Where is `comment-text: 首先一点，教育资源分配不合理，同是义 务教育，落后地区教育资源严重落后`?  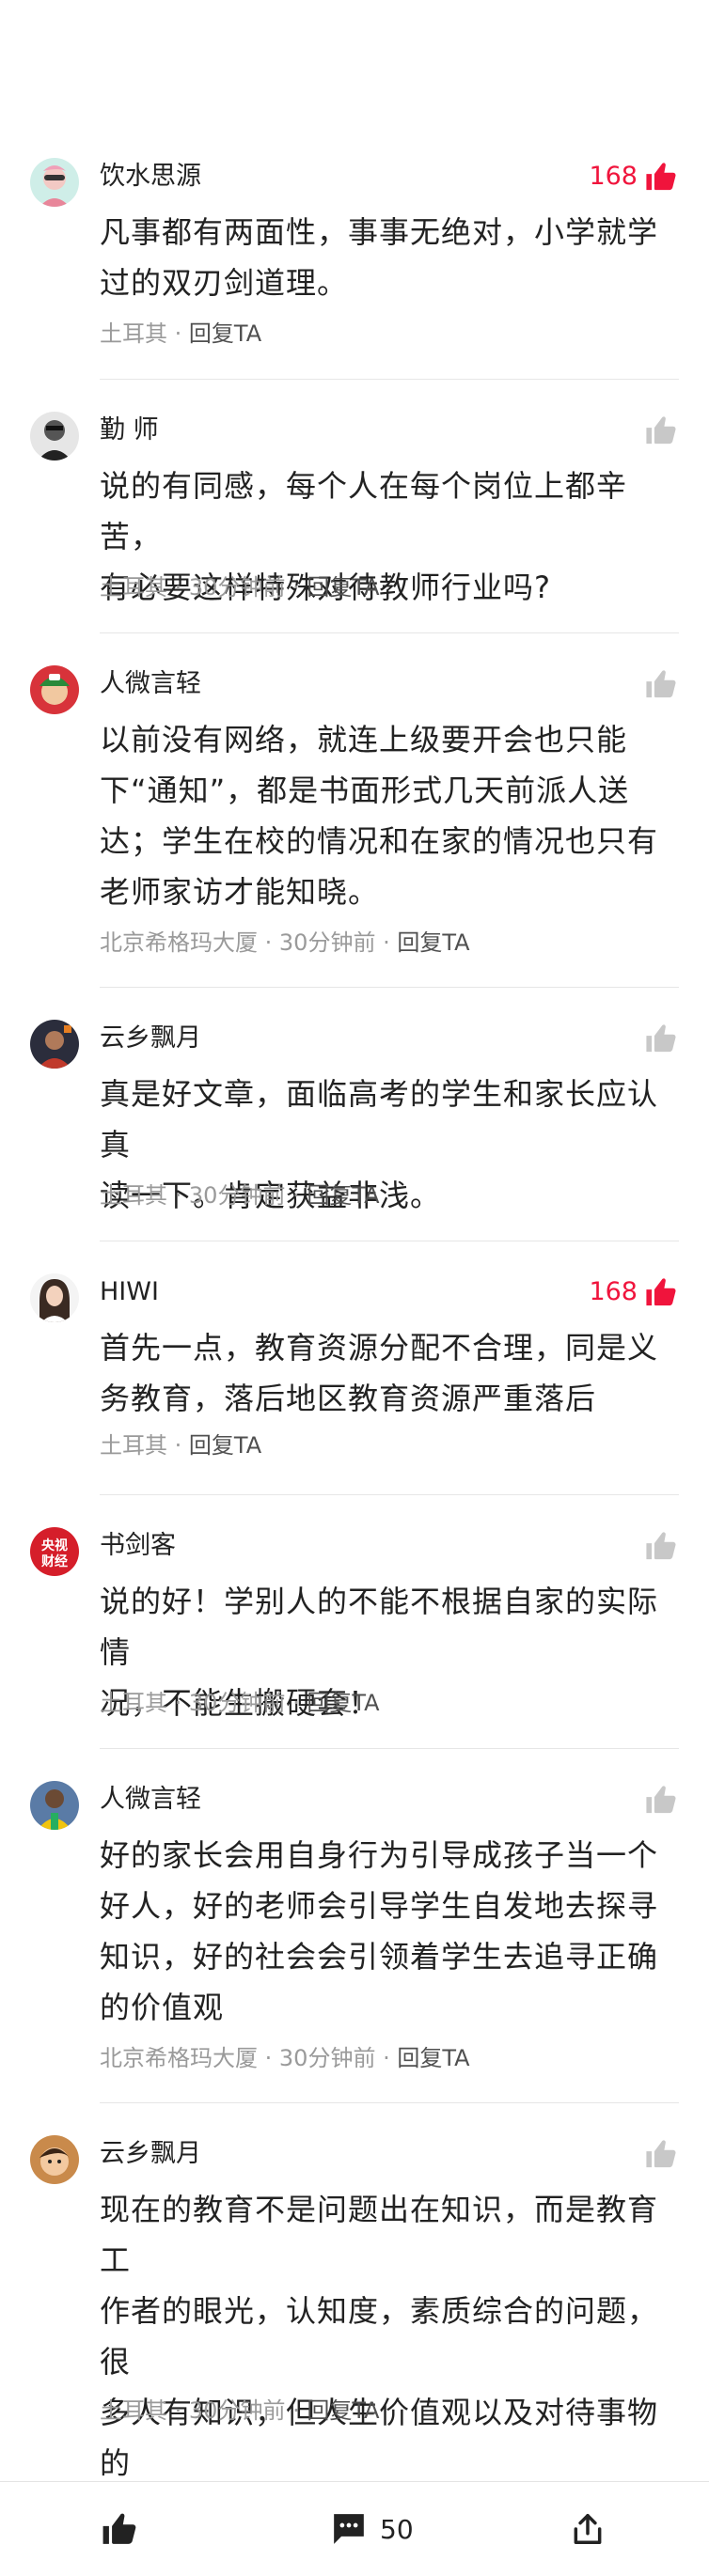
comment-text: 首先一点，教育资源分配不合理，同是义 务教育，落后地区教育资源严重落后 is located at coordinates (379, 1373).